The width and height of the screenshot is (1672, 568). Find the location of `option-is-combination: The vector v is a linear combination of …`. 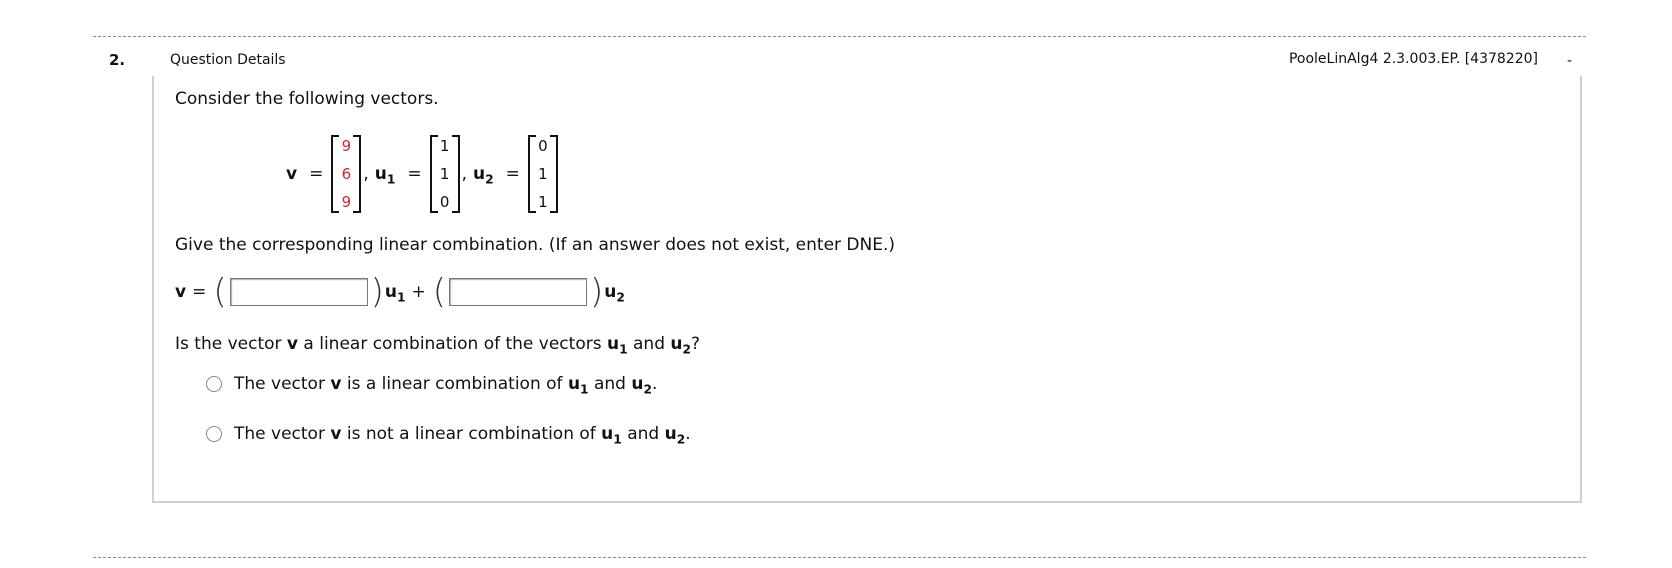

option-is-combination: The vector v is a linear combination of … is located at coordinates (432, 385).